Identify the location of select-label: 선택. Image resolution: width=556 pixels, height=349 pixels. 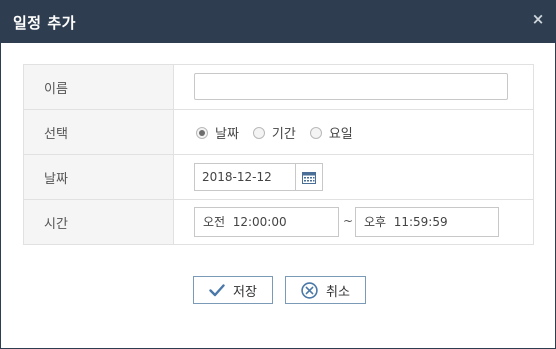
(98, 132).